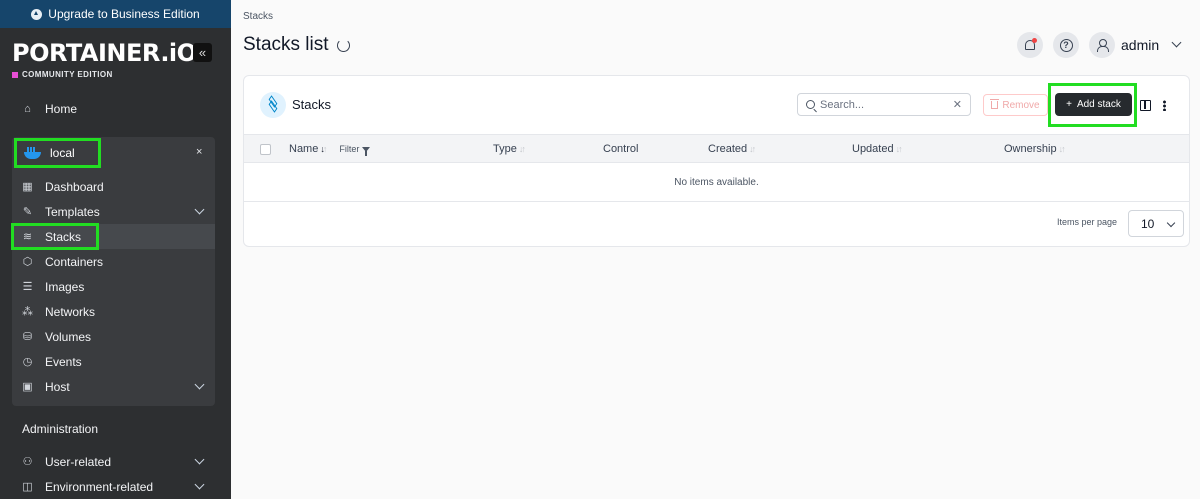 Image resolution: width=1200 pixels, height=499 pixels. Describe the element at coordinates (124, 14) in the screenshot. I see `upgrade-banner-label: Upgrade to Business Edition` at that location.